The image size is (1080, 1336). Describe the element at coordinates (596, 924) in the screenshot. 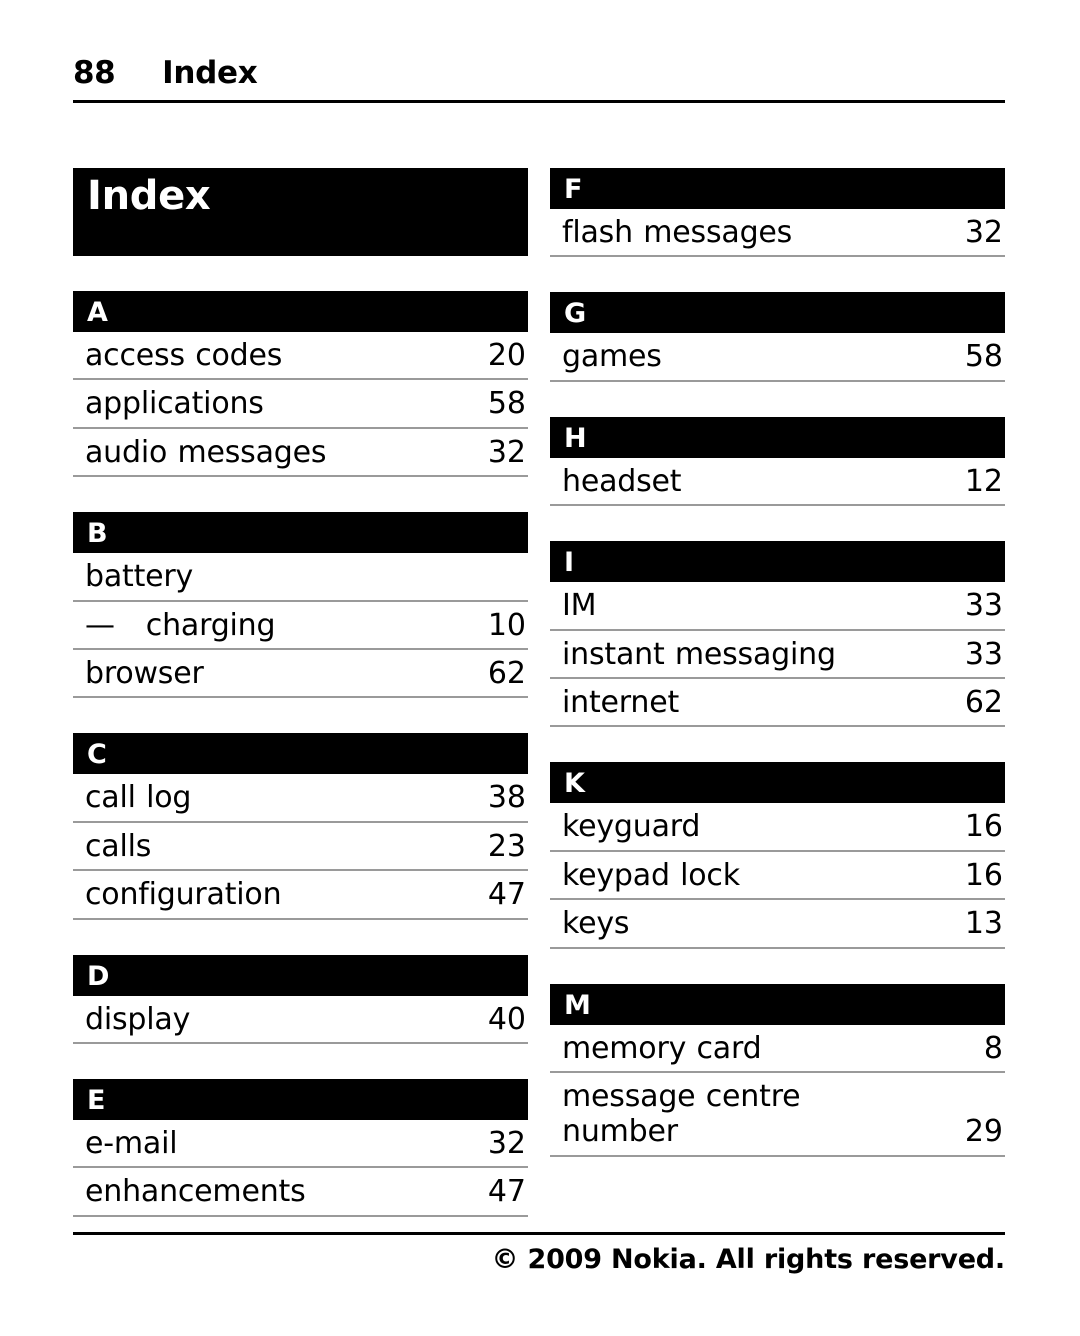

I see `index-entry-label: keys` at that location.